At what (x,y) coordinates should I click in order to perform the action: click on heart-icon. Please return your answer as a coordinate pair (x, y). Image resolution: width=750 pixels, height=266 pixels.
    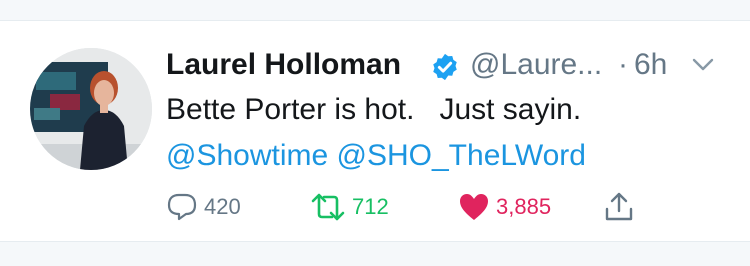
    Looking at the image, I should click on (474, 207).